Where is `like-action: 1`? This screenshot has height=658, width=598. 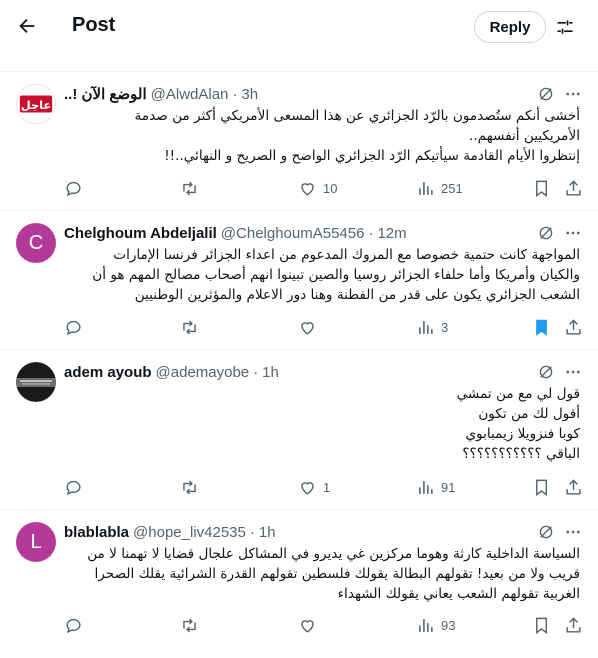 like-action: 1 is located at coordinates (314, 487).